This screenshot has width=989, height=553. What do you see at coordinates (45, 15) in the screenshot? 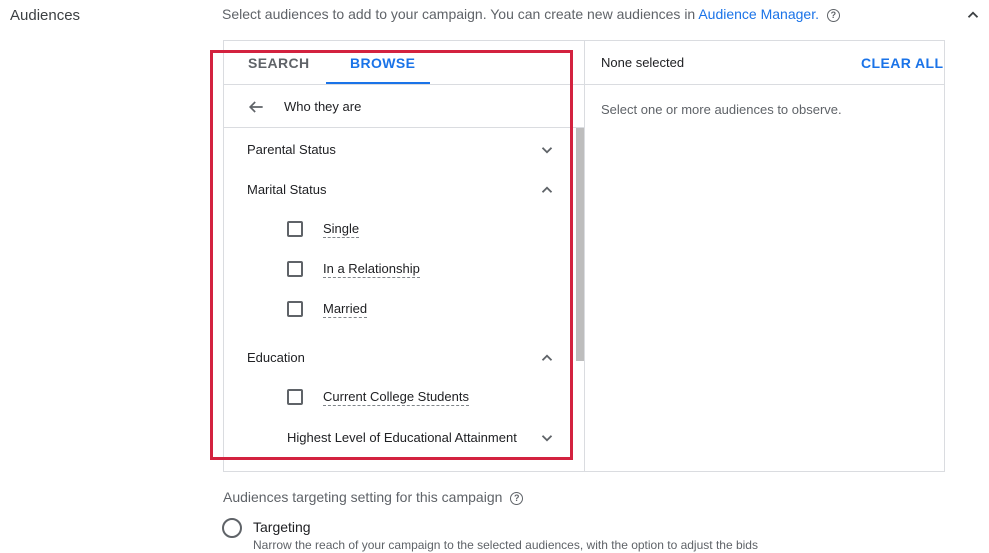
I see `section-title: Audiences` at bounding box center [45, 15].